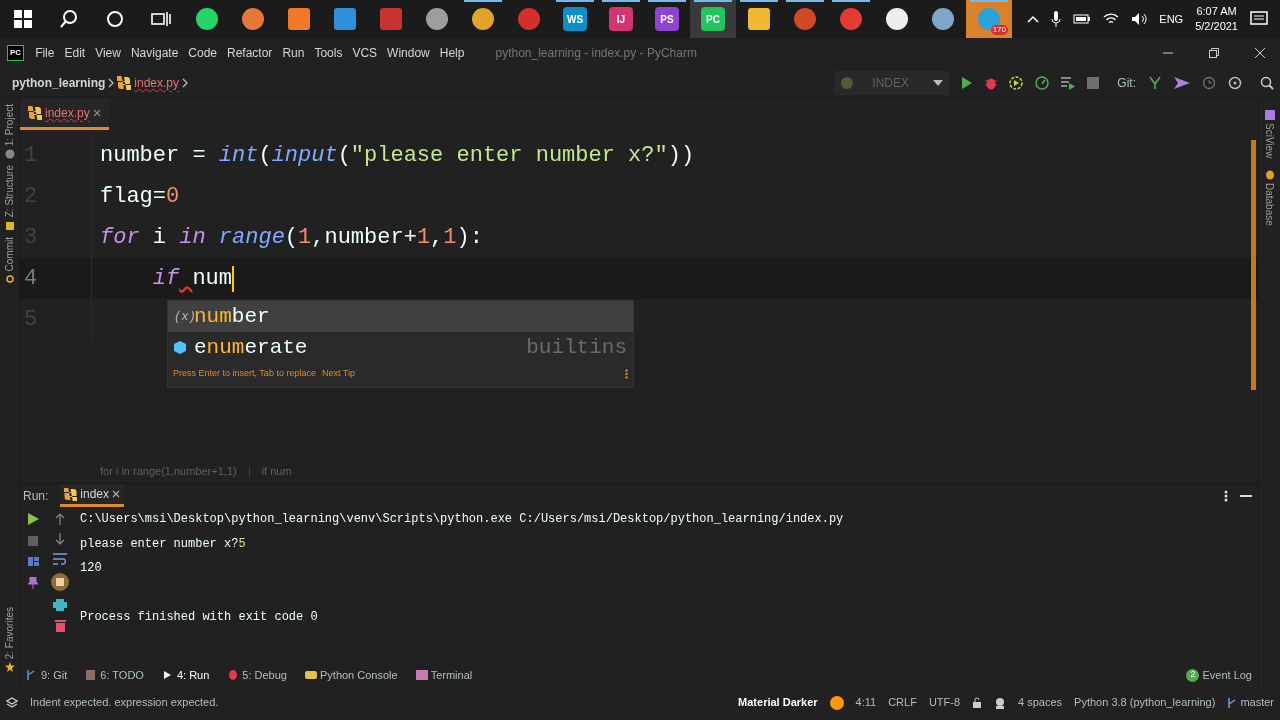  Describe the element at coordinates (1033, 19) in the screenshot. I see `chevron-up-icon` at that location.